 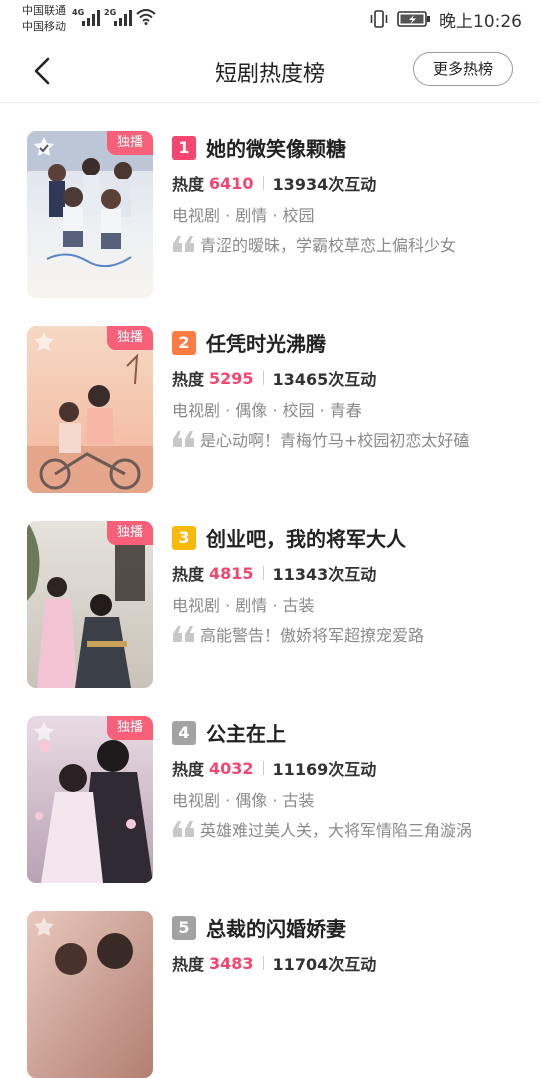 I want to click on interaction-count: 13934次互动, so click(x=324, y=184).